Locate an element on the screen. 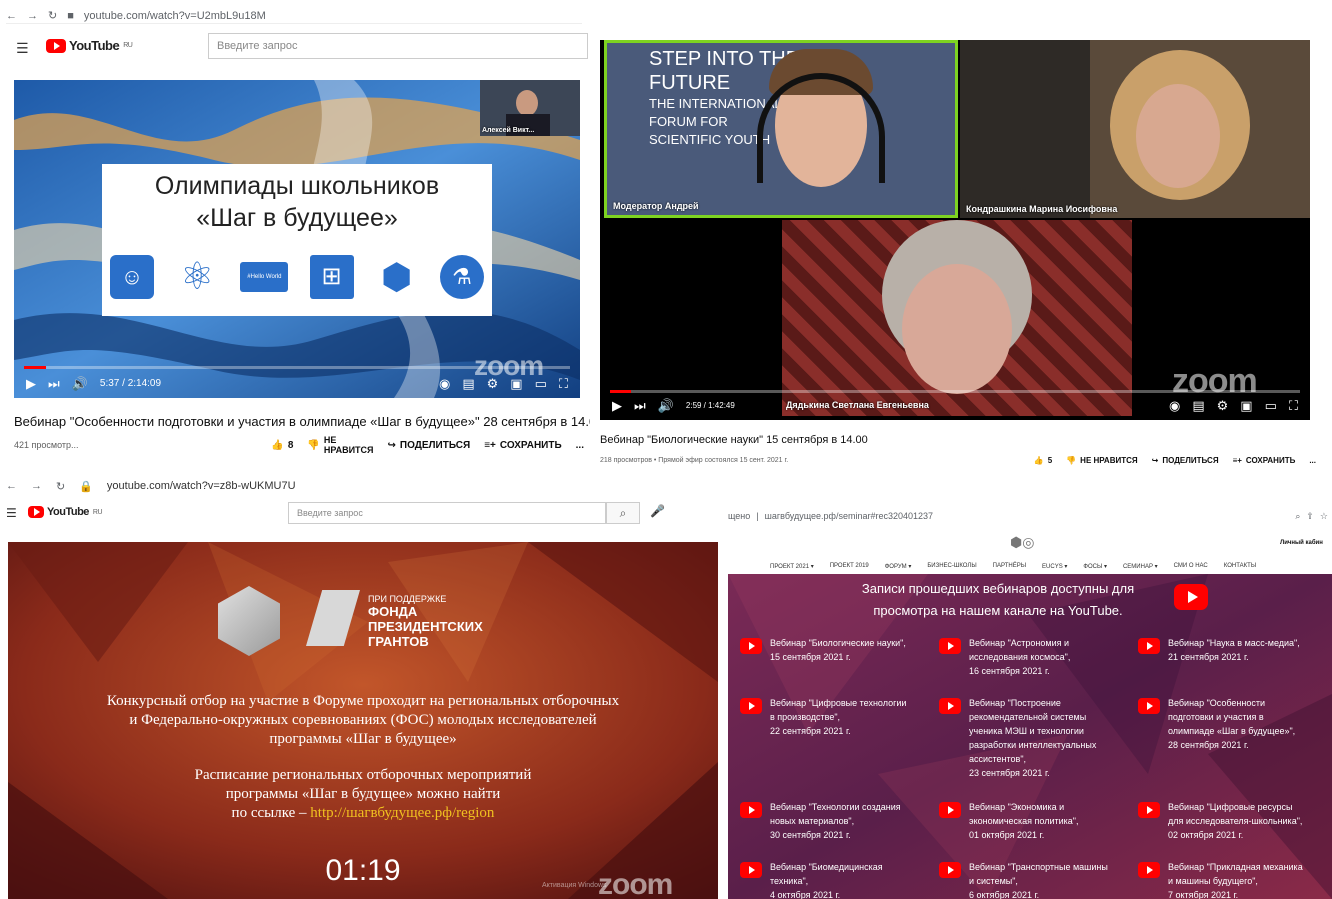 This screenshot has height=899, width=1332. q1-save-button: ≡+ СОХРАНИТЬ is located at coordinates (522, 445).